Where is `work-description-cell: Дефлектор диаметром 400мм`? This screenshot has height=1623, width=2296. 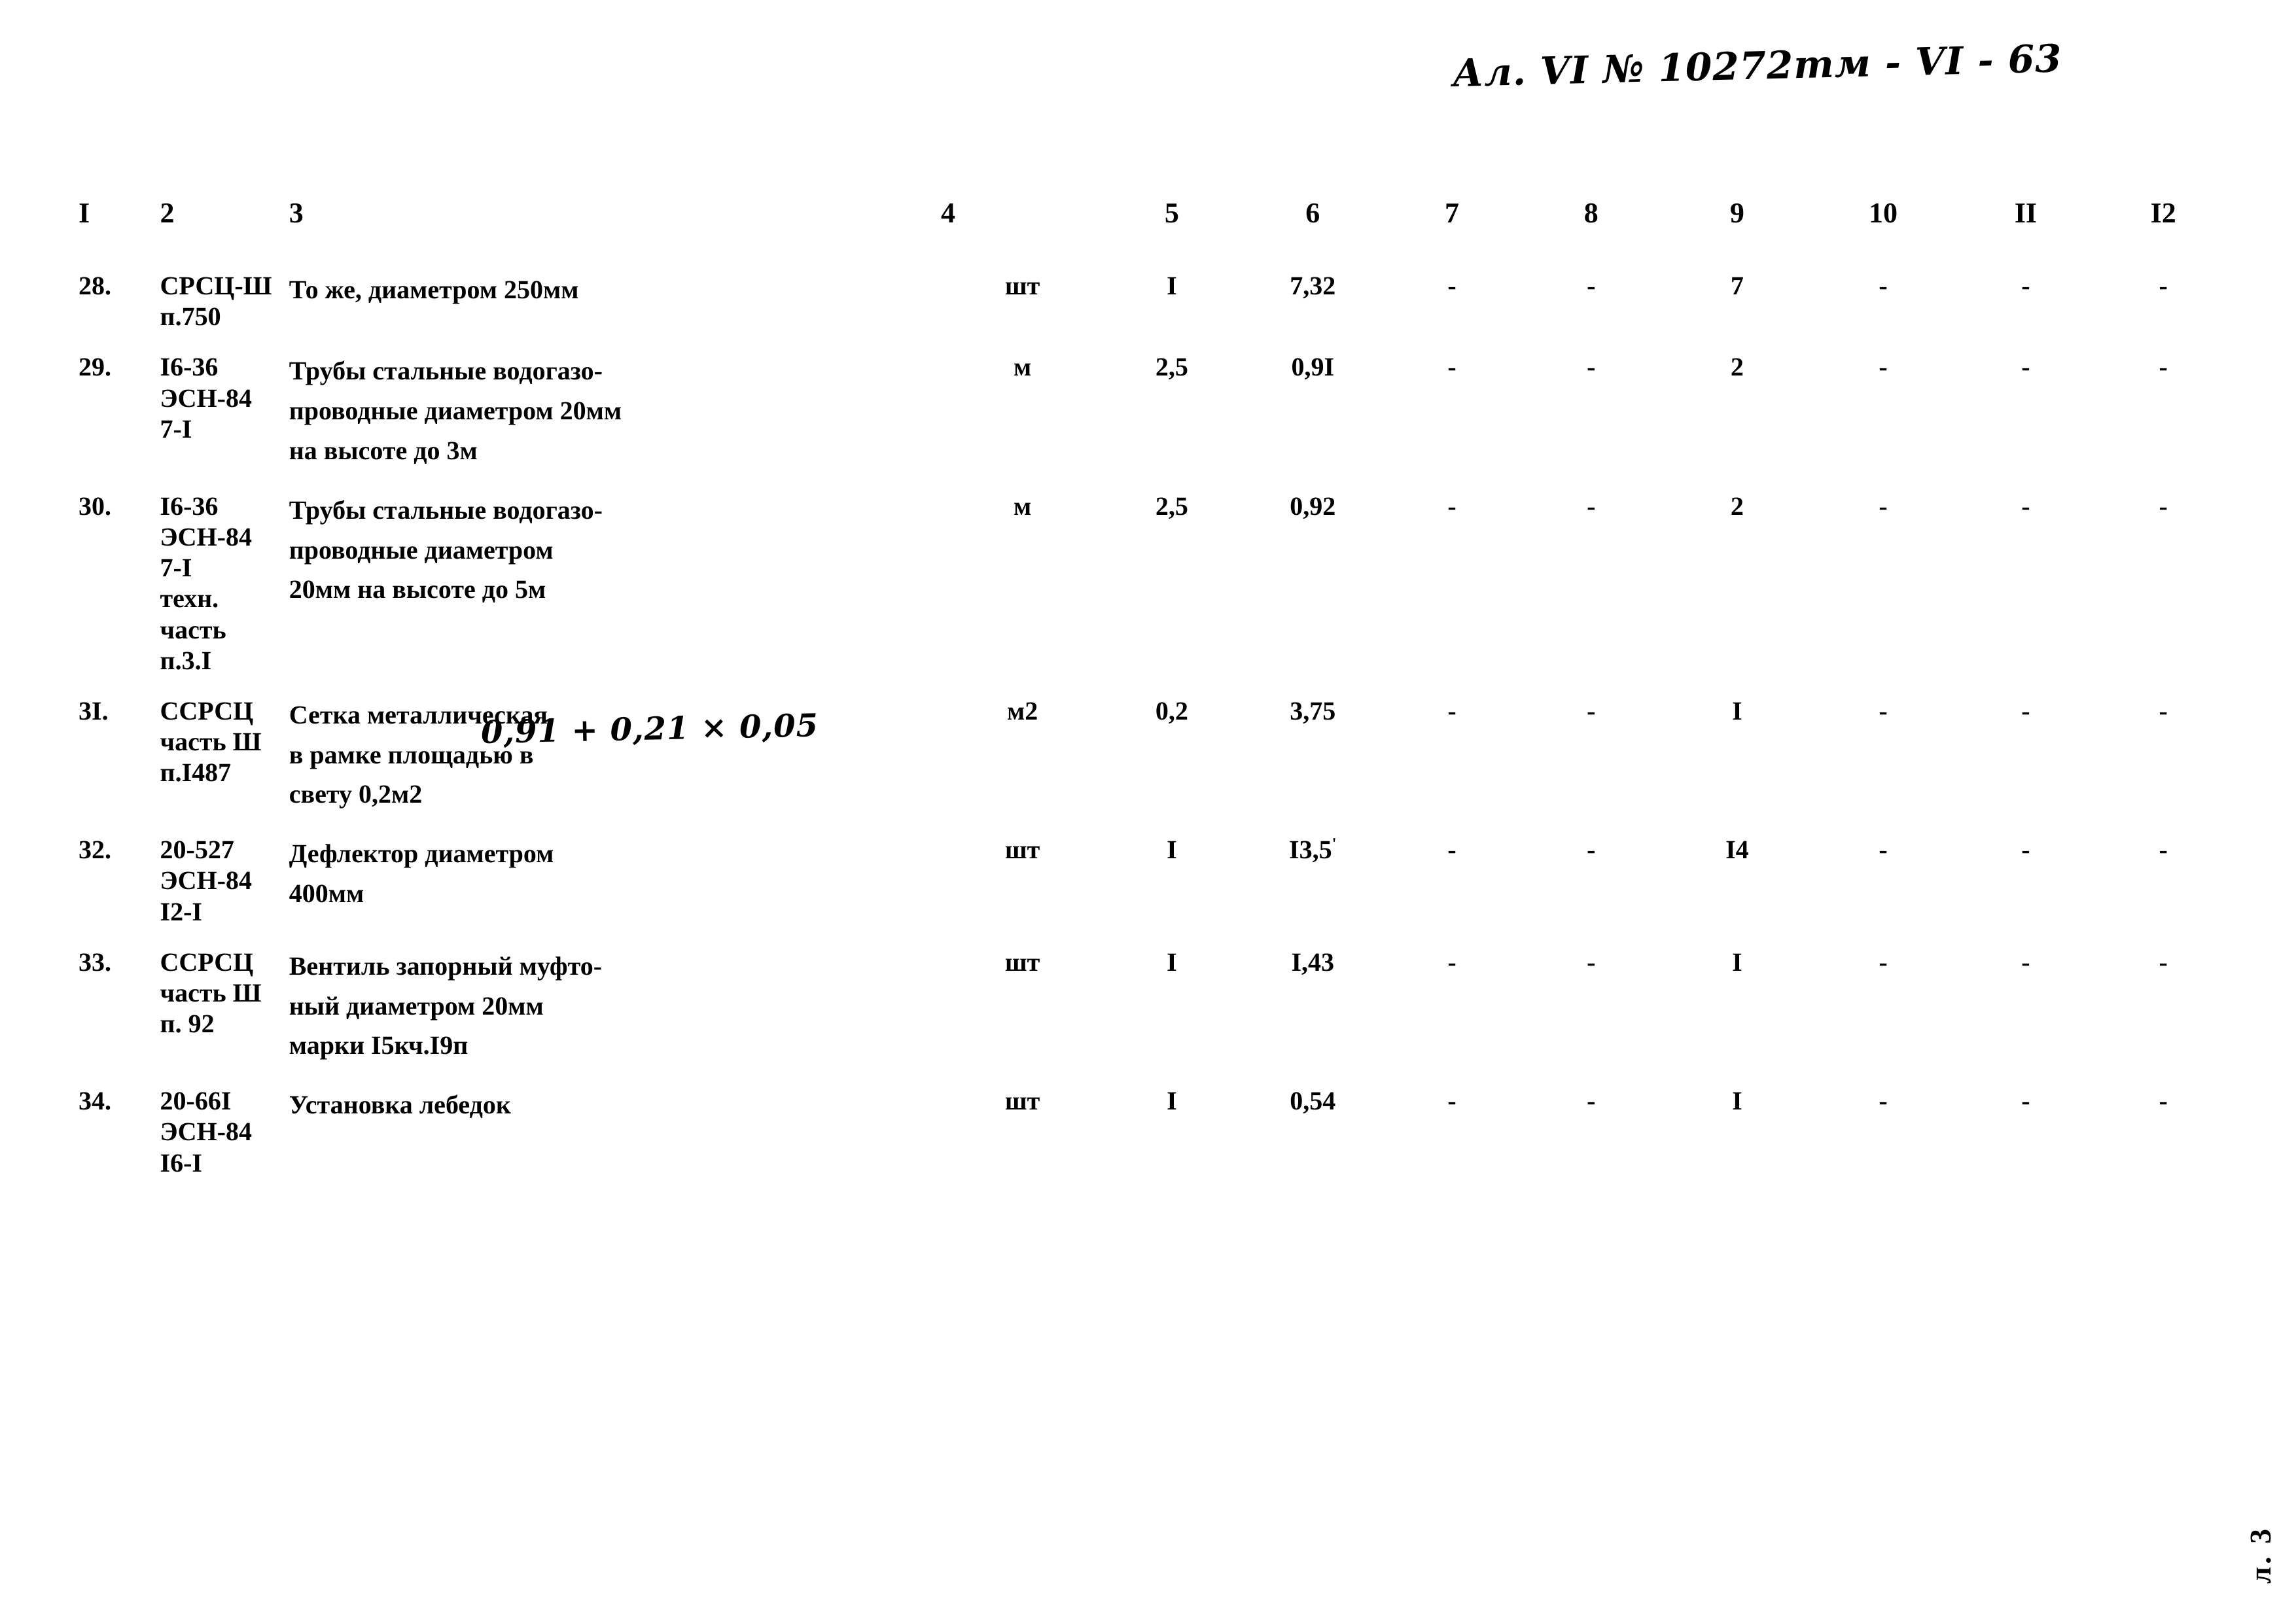 work-description-cell: Дефлектор диаметром 400мм is located at coordinates (615, 891).